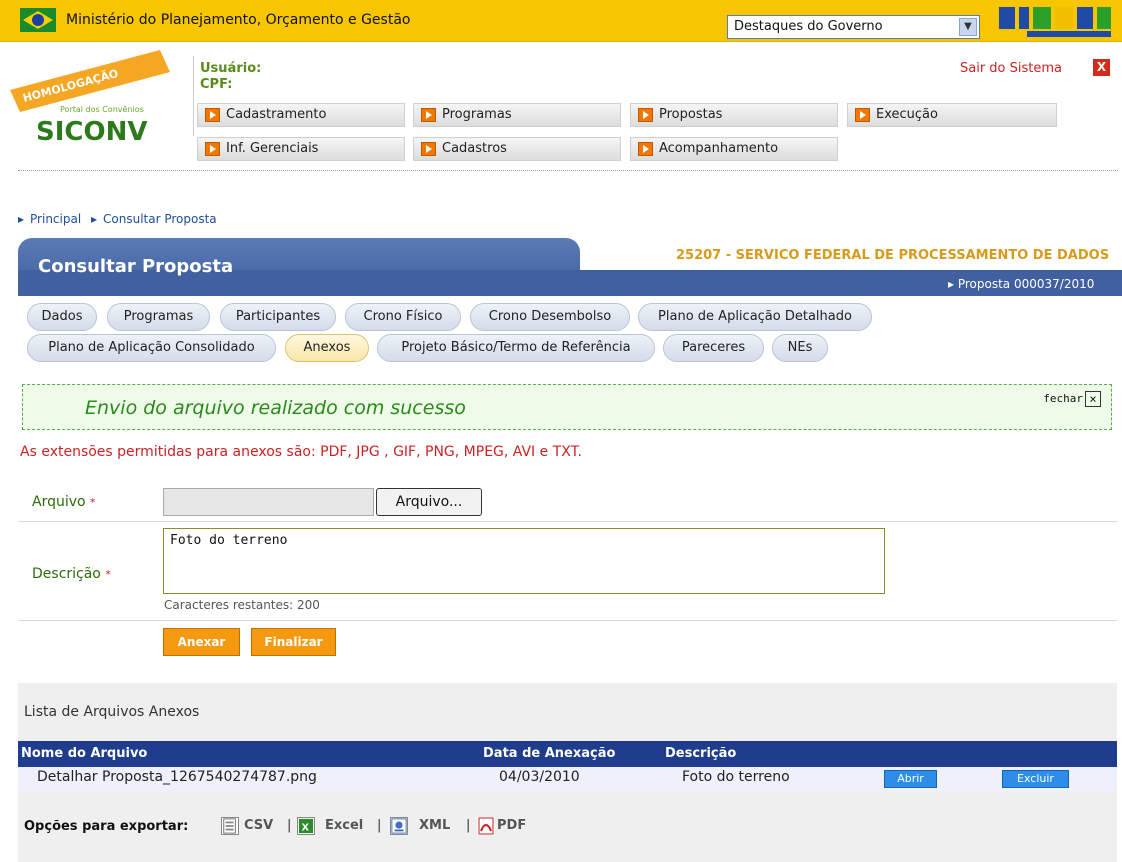 The image size is (1122, 862). I want to click on file-label-text: Arquivo, so click(59, 502).